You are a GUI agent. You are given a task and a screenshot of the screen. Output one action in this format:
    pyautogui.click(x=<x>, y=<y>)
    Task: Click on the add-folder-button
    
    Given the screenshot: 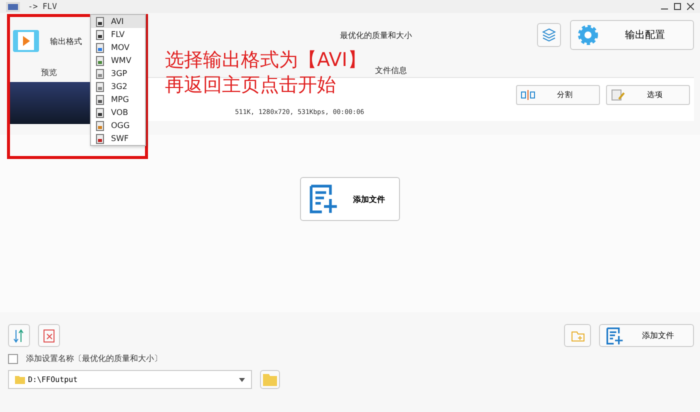 What is the action you would take?
    pyautogui.click(x=577, y=335)
    